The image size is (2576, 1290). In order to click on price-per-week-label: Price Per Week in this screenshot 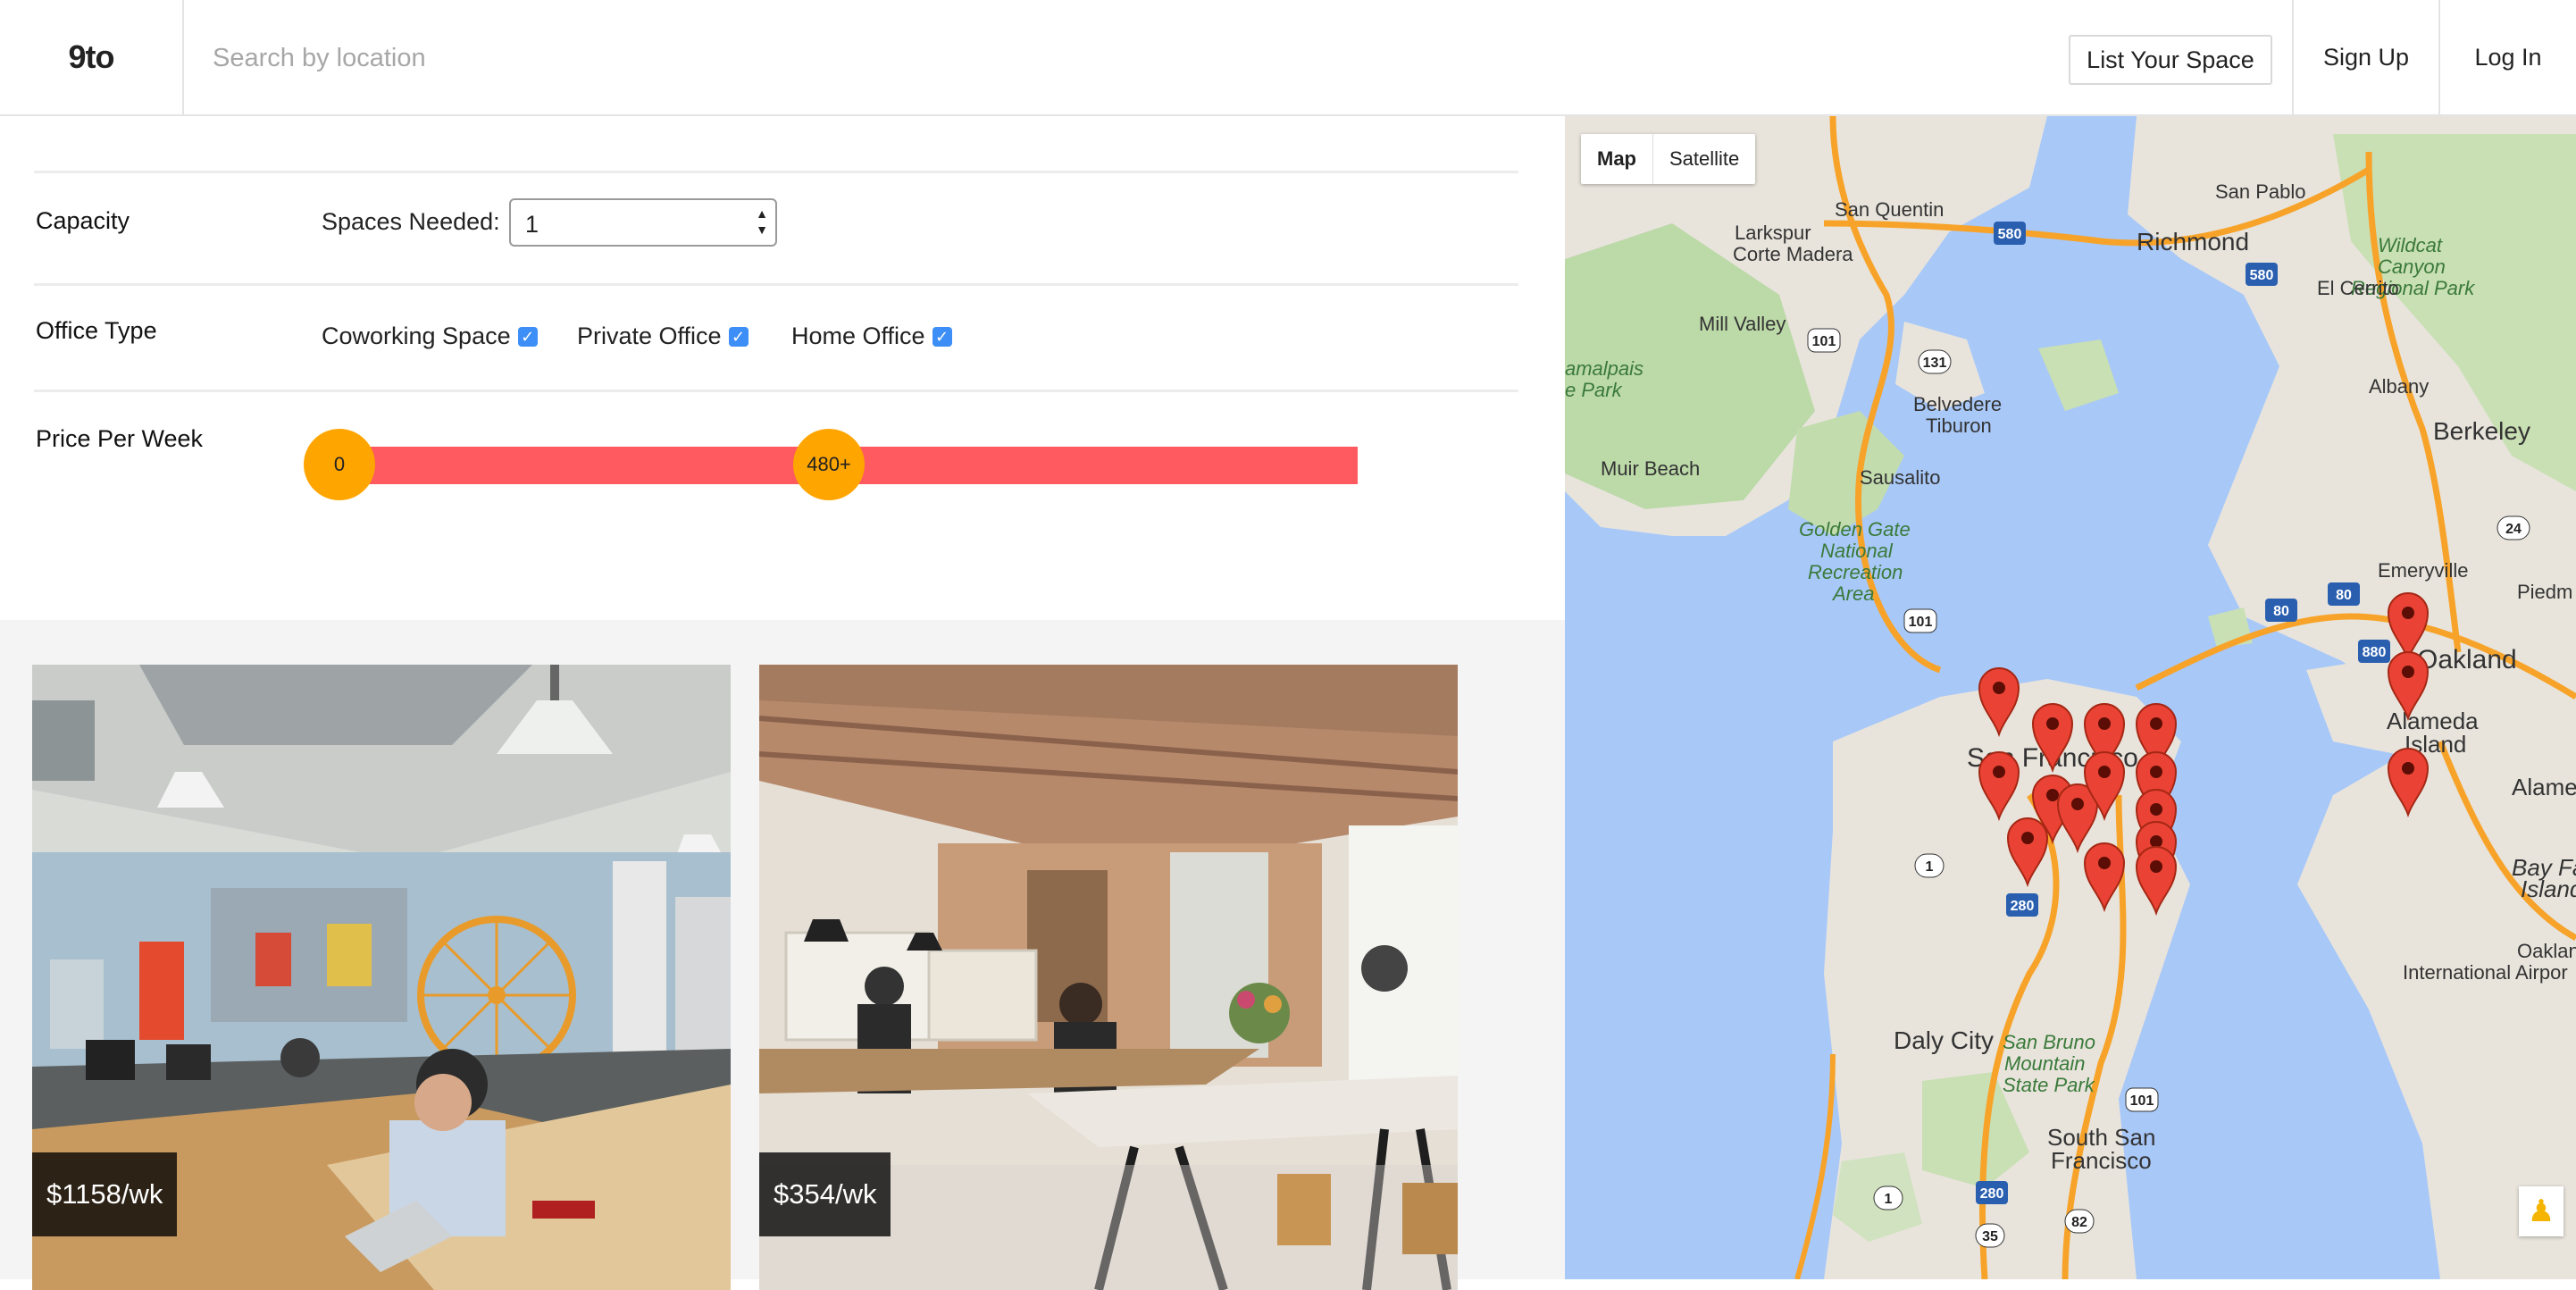, I will do `click(120, 438)`.